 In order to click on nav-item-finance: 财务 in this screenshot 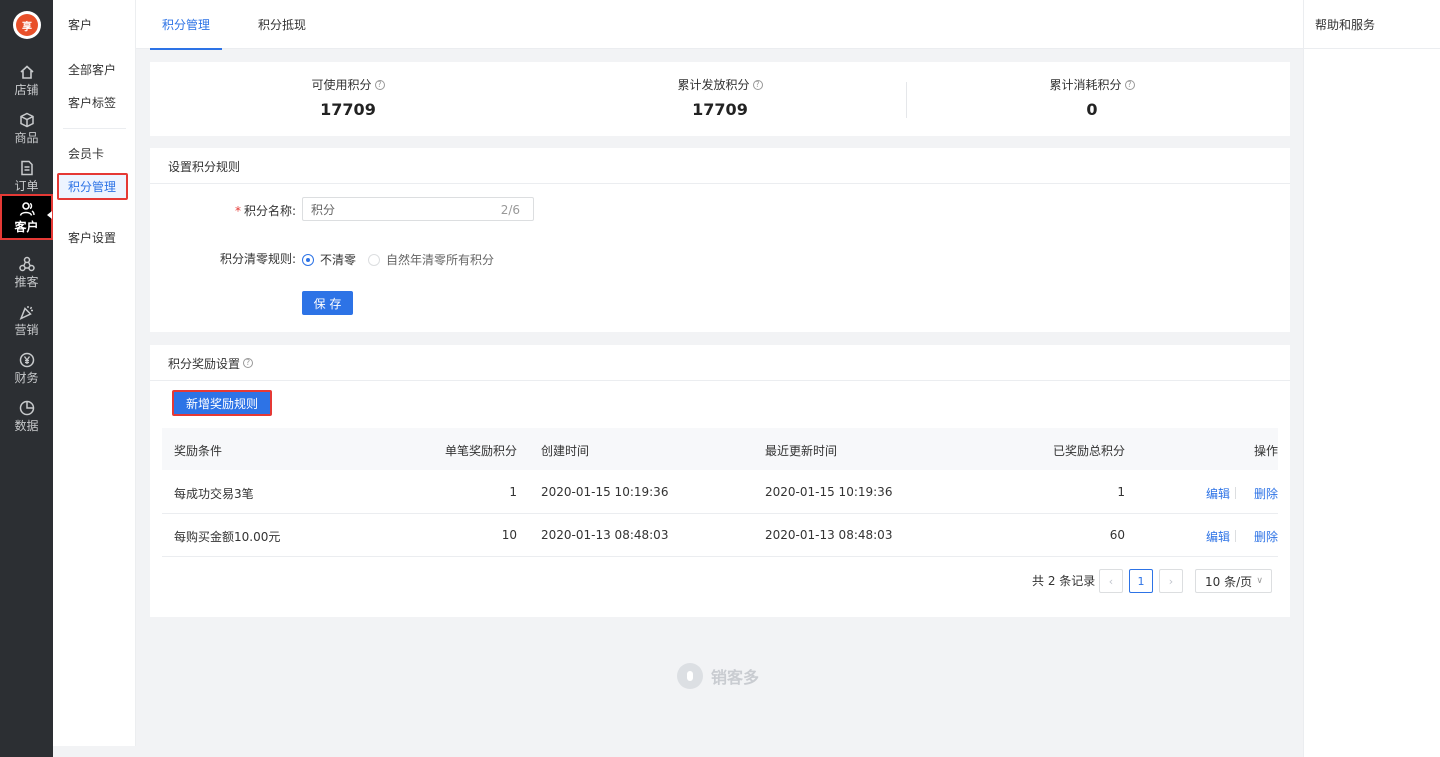, I will do `click(26, 368)`.